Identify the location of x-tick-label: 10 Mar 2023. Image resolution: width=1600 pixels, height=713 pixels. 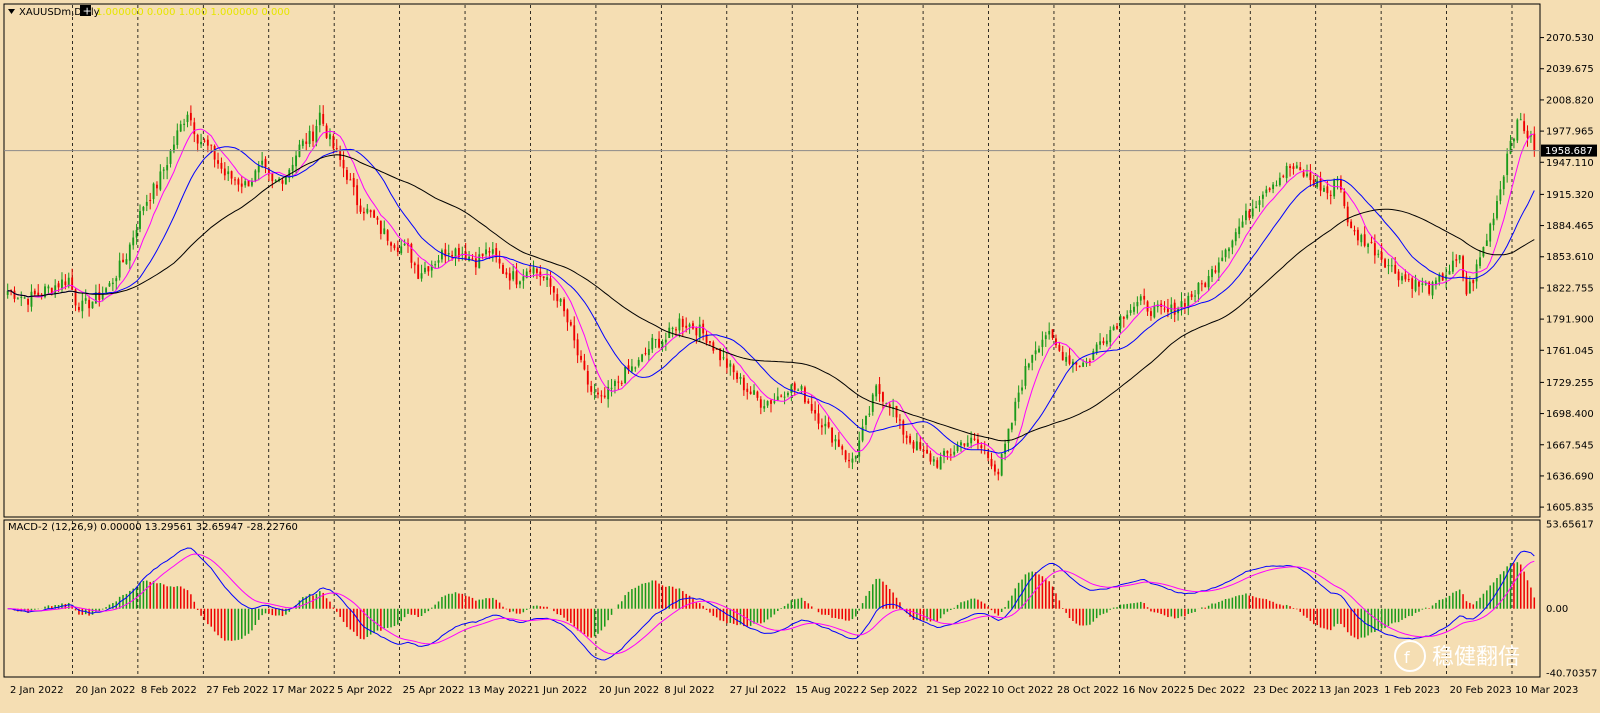
(1546, 690).